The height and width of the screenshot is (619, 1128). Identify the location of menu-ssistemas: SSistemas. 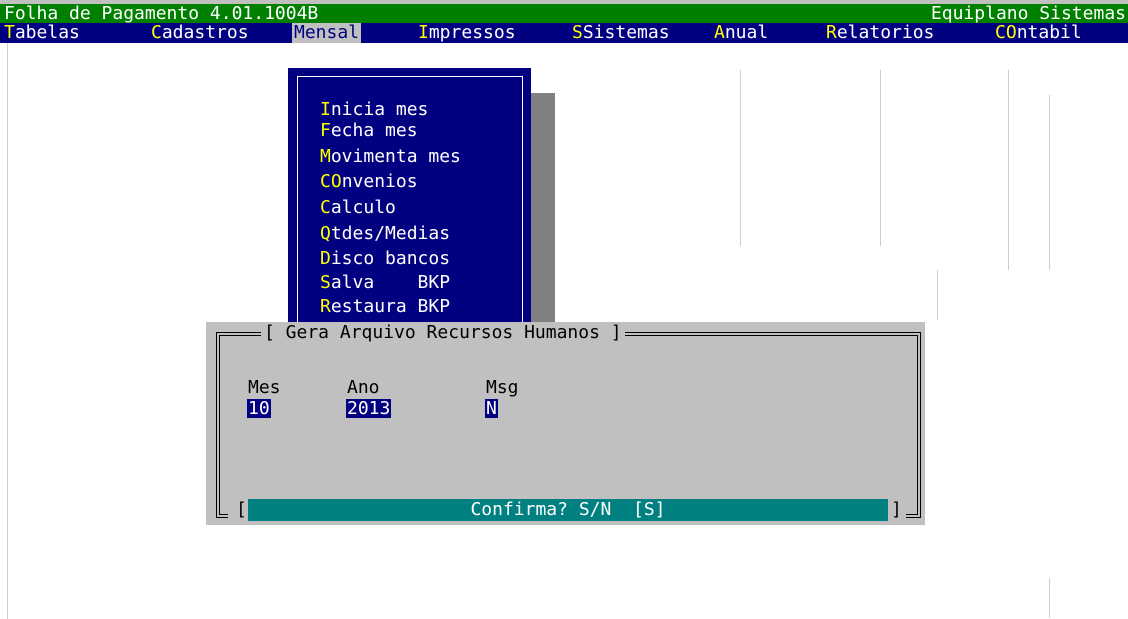
(621, 33).